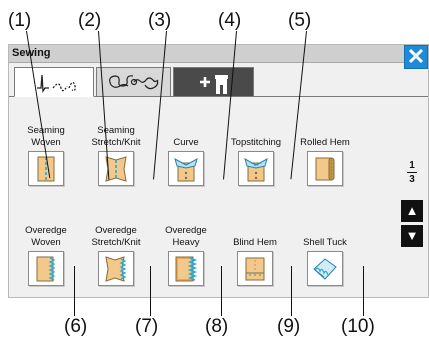 This screenshot has height=345, width=429. Describe the element at coordinates (358, 326) in the screenshot. I see `callout-10: (10)` at that location.